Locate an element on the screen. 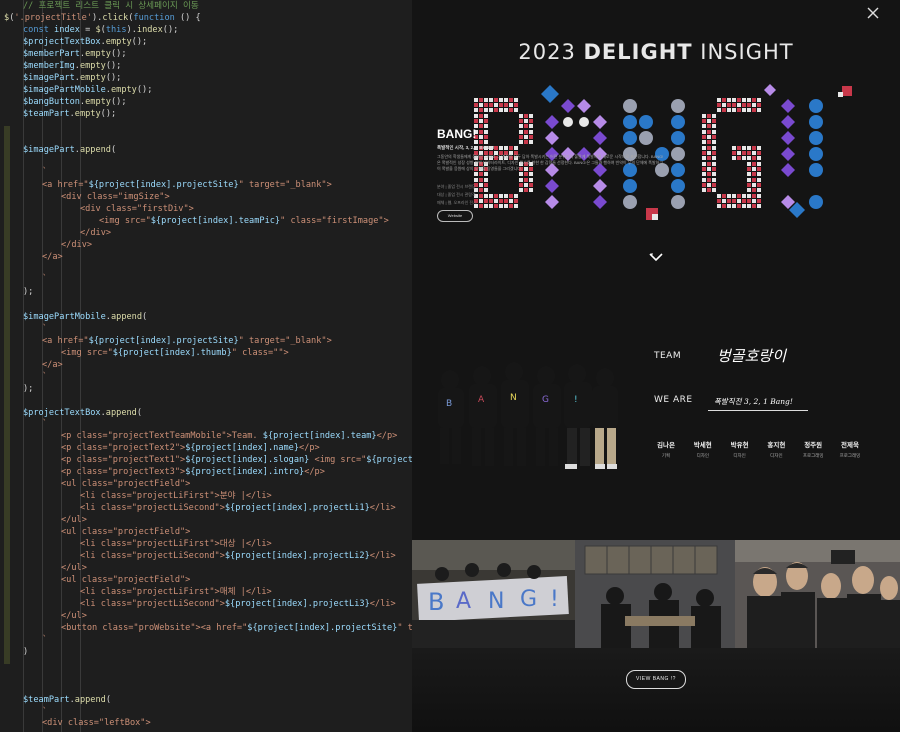 The image size is (900, 732). code-token: '.projectTitle' is located at coordinates (53, 18).